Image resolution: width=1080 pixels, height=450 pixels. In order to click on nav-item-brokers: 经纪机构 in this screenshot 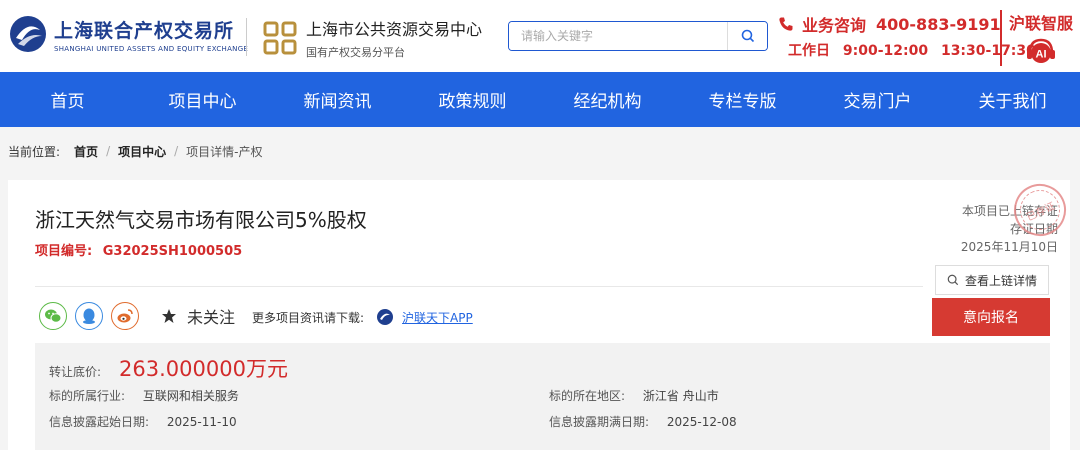, I will do `click(607, 99)`.